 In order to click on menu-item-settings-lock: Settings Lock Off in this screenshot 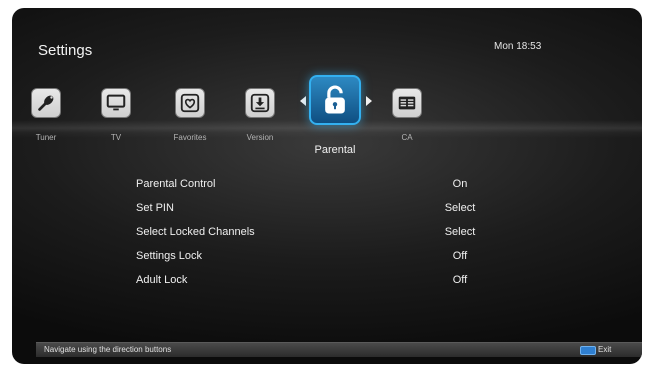, I will do `click(331, 258)`.